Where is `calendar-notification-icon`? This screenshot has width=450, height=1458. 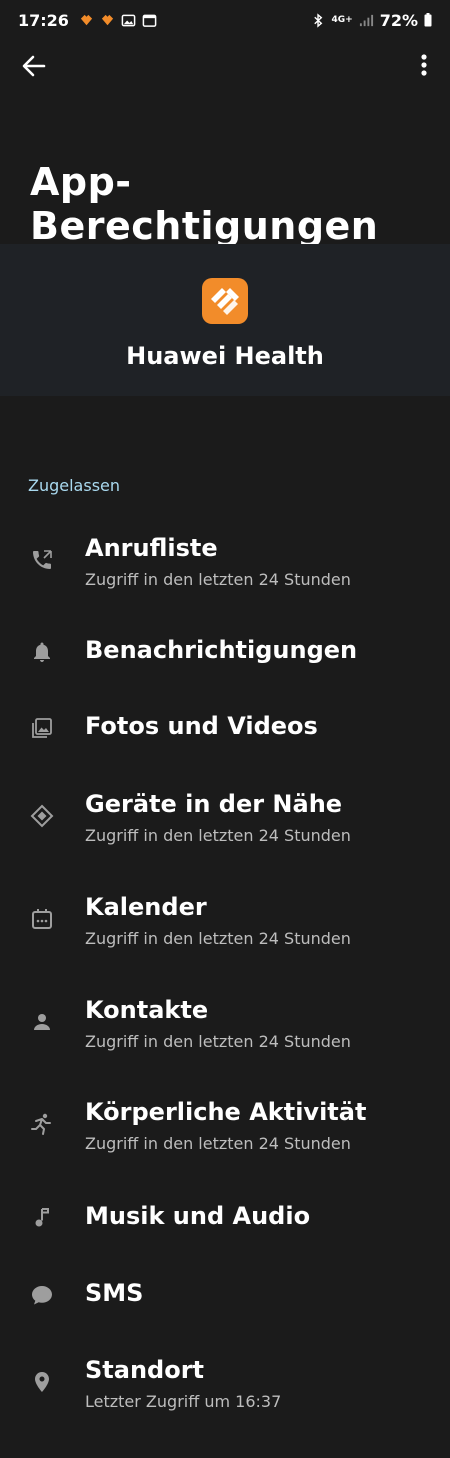 calendar-notification-icon is located at coordinates (149, 20).